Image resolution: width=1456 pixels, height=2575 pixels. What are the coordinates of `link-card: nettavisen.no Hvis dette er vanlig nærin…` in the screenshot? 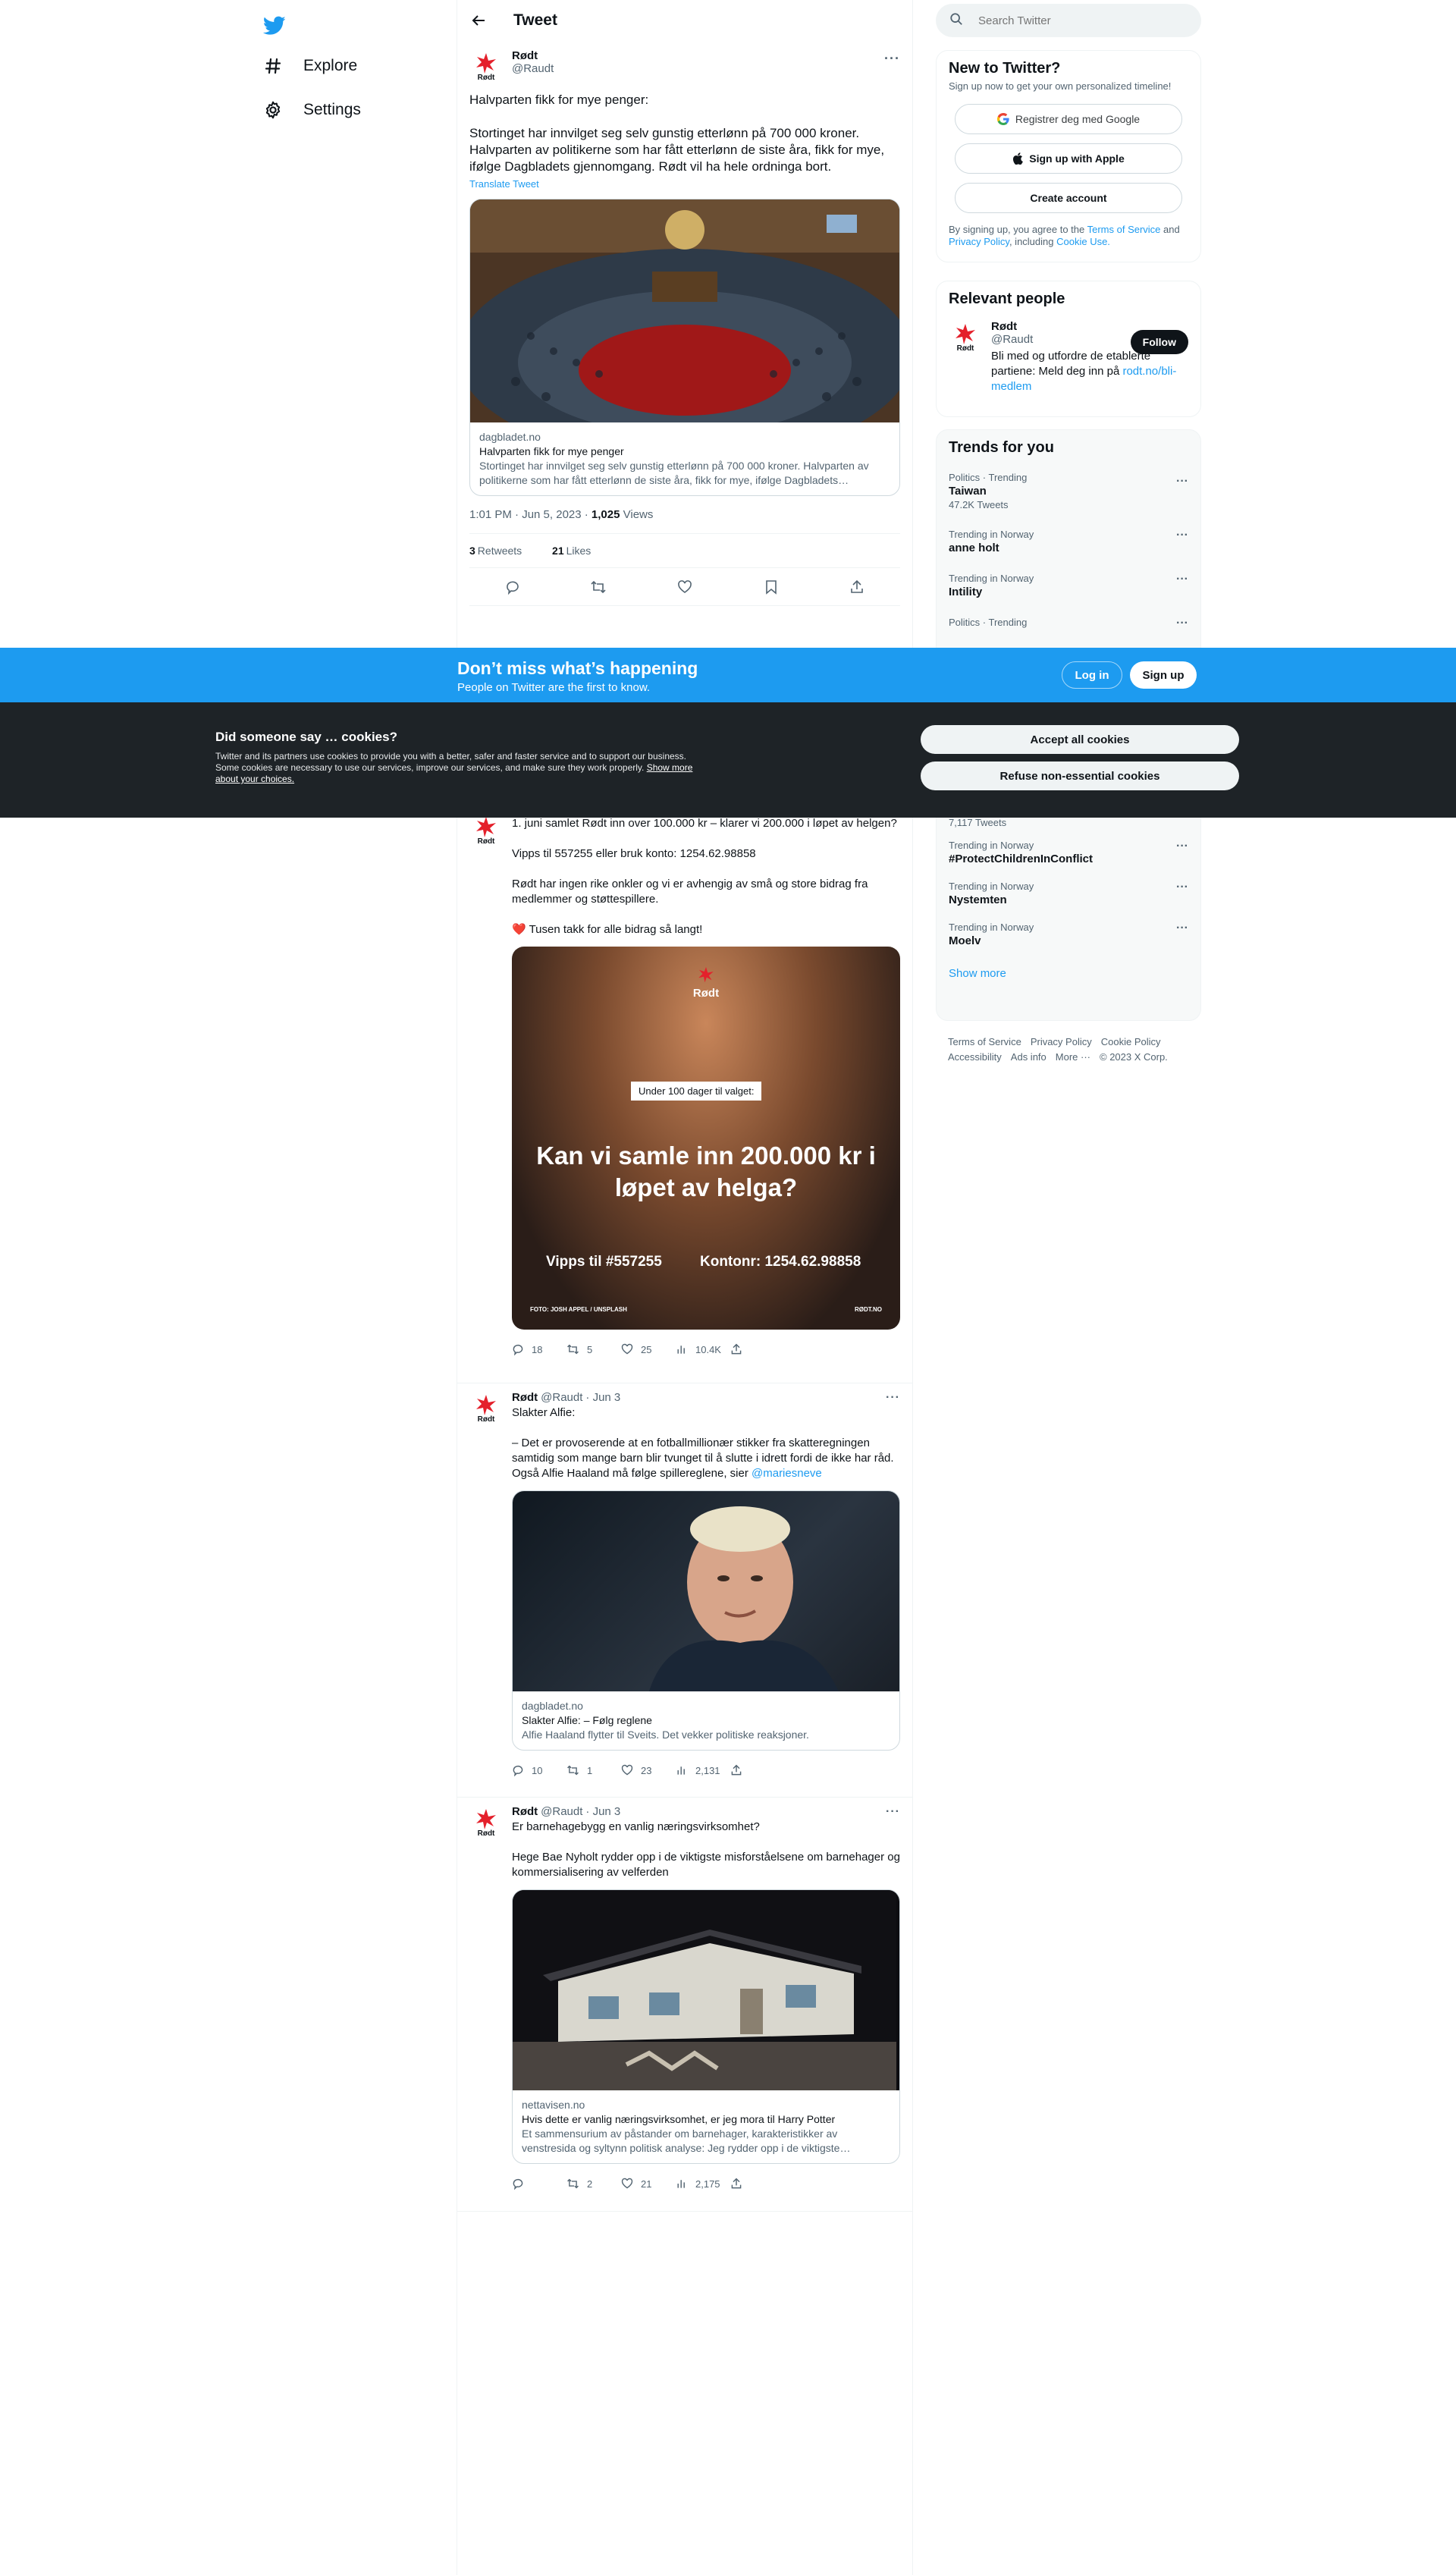 It's located at (706, 2026).